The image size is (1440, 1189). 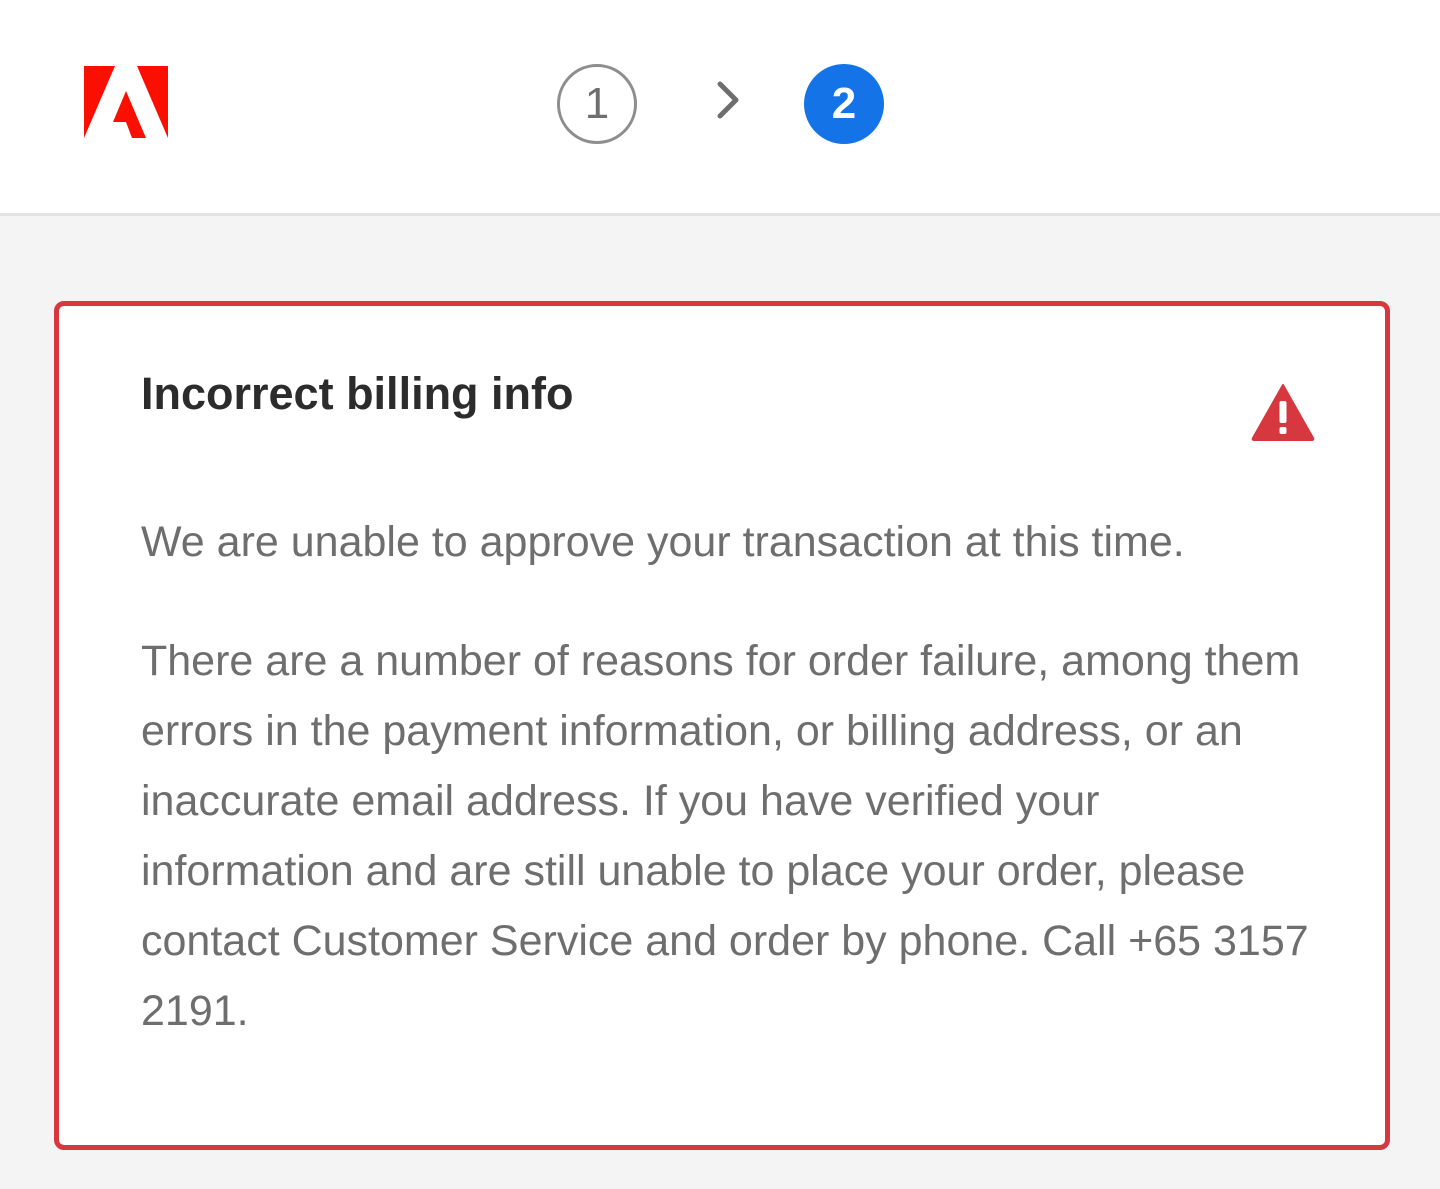 I want to click on step-1-indicator: 1, so click(x=597, y=104).